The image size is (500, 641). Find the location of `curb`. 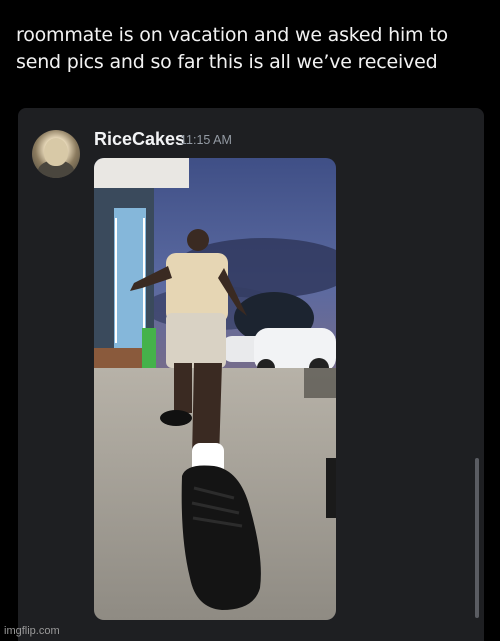

curb is located at coordinates (320, 383).